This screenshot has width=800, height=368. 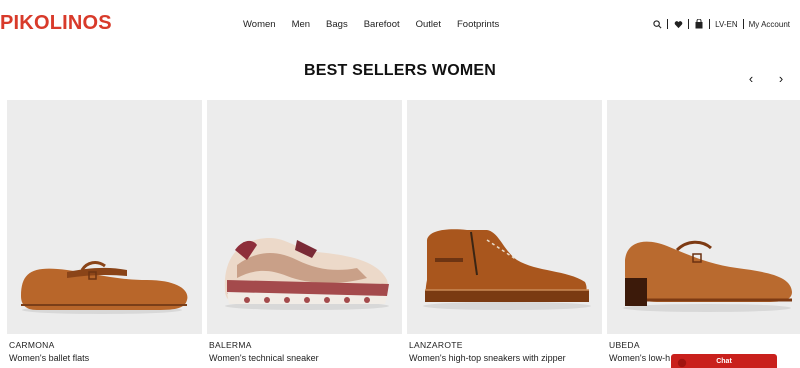 What do you see at coordinates (301, 24) in the screenshot?
I see `nav-item-men: Men` at bounding box center [301, 24].